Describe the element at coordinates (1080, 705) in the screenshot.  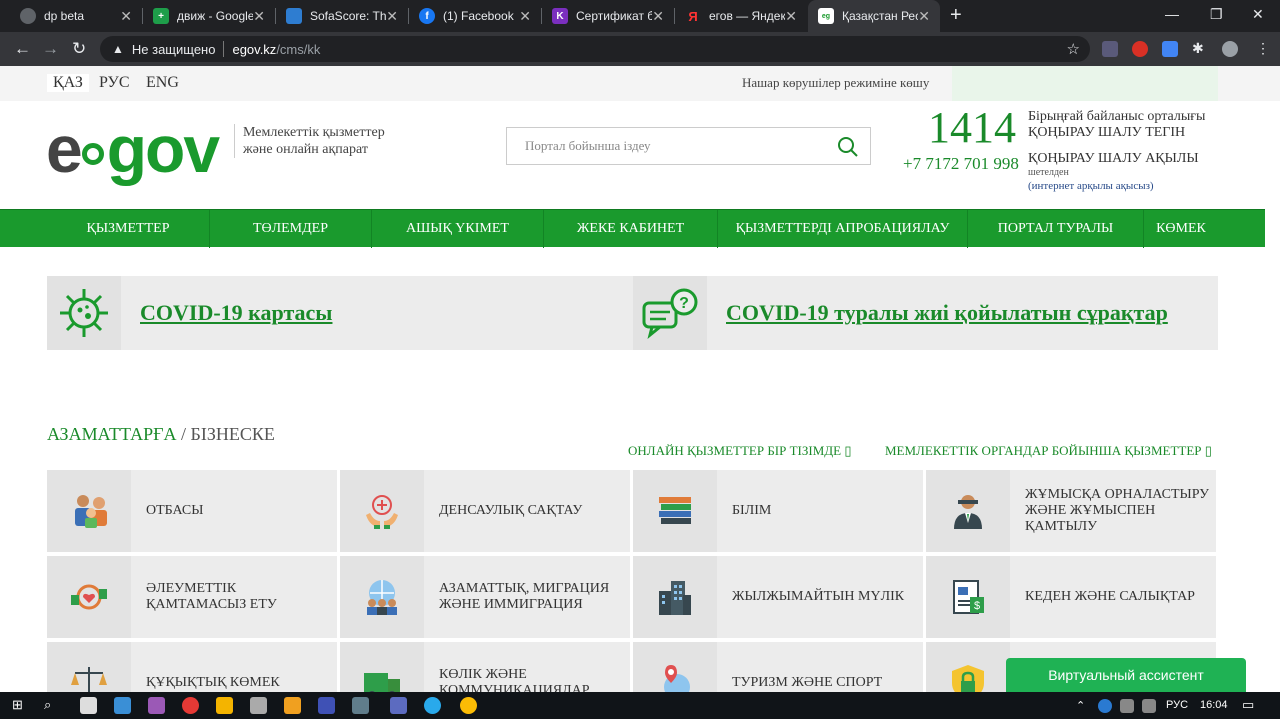
I see `tray-up-icon: ⌃` at that location.